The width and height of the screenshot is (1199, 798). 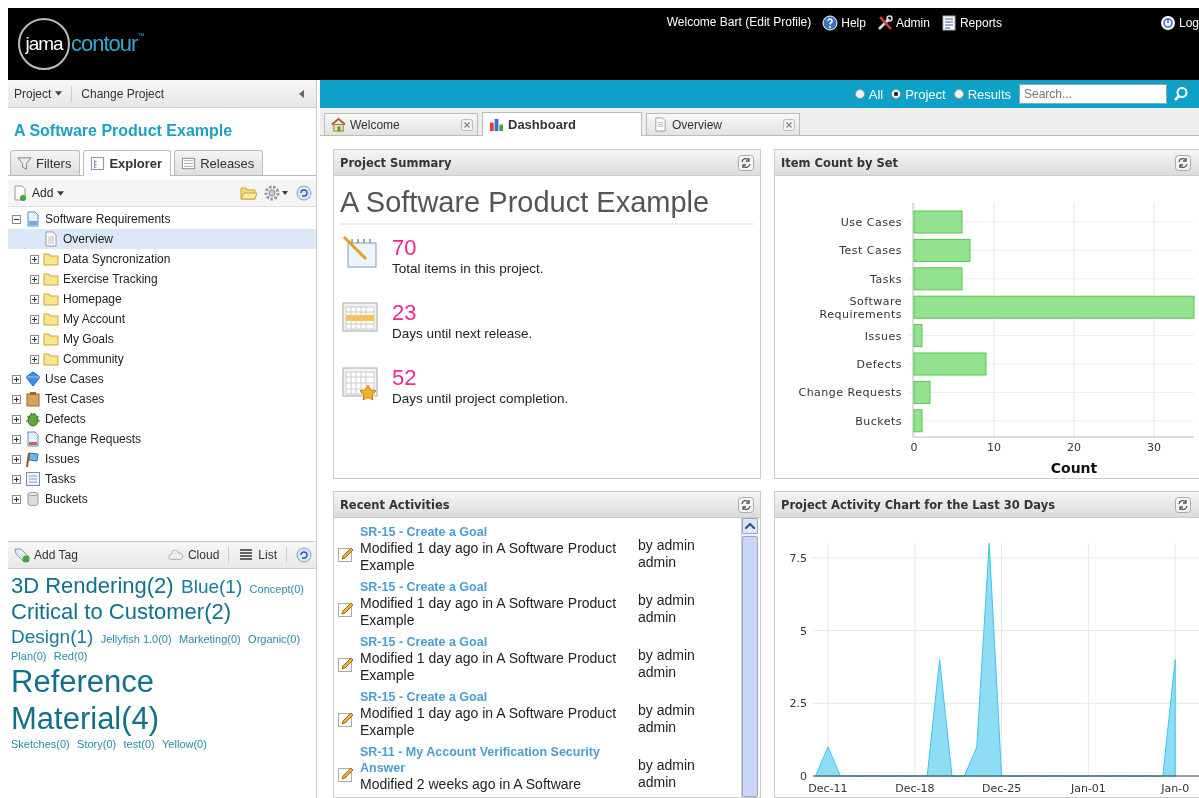 I want to click on settings-icon, so click(x=277, y=193).